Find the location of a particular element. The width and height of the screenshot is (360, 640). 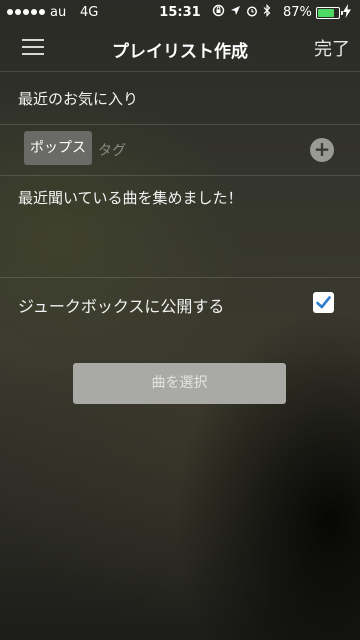

jukebox-publish-checkbox is located at coordinates (323, 302).